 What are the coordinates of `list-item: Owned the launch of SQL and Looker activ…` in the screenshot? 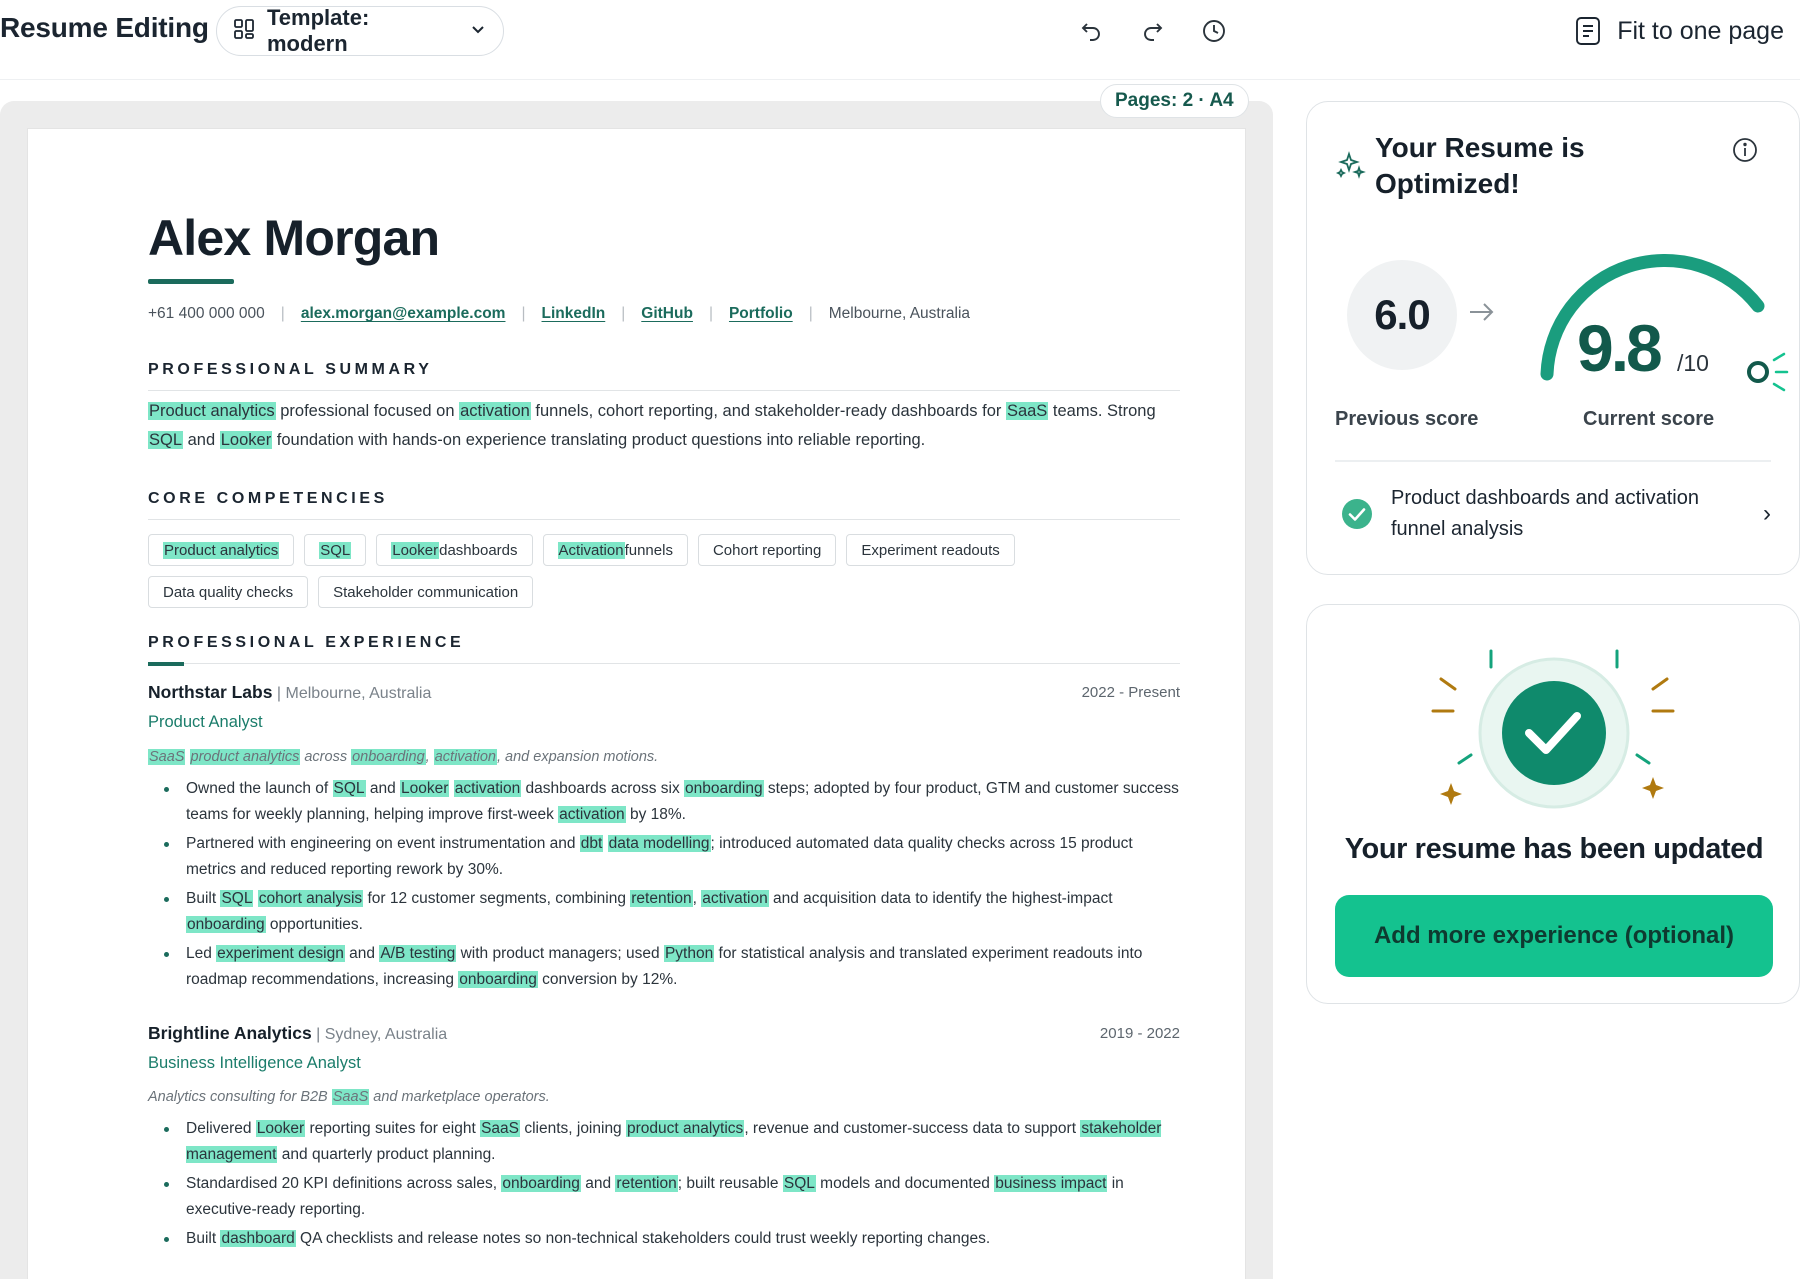 It's located at (672, 802).